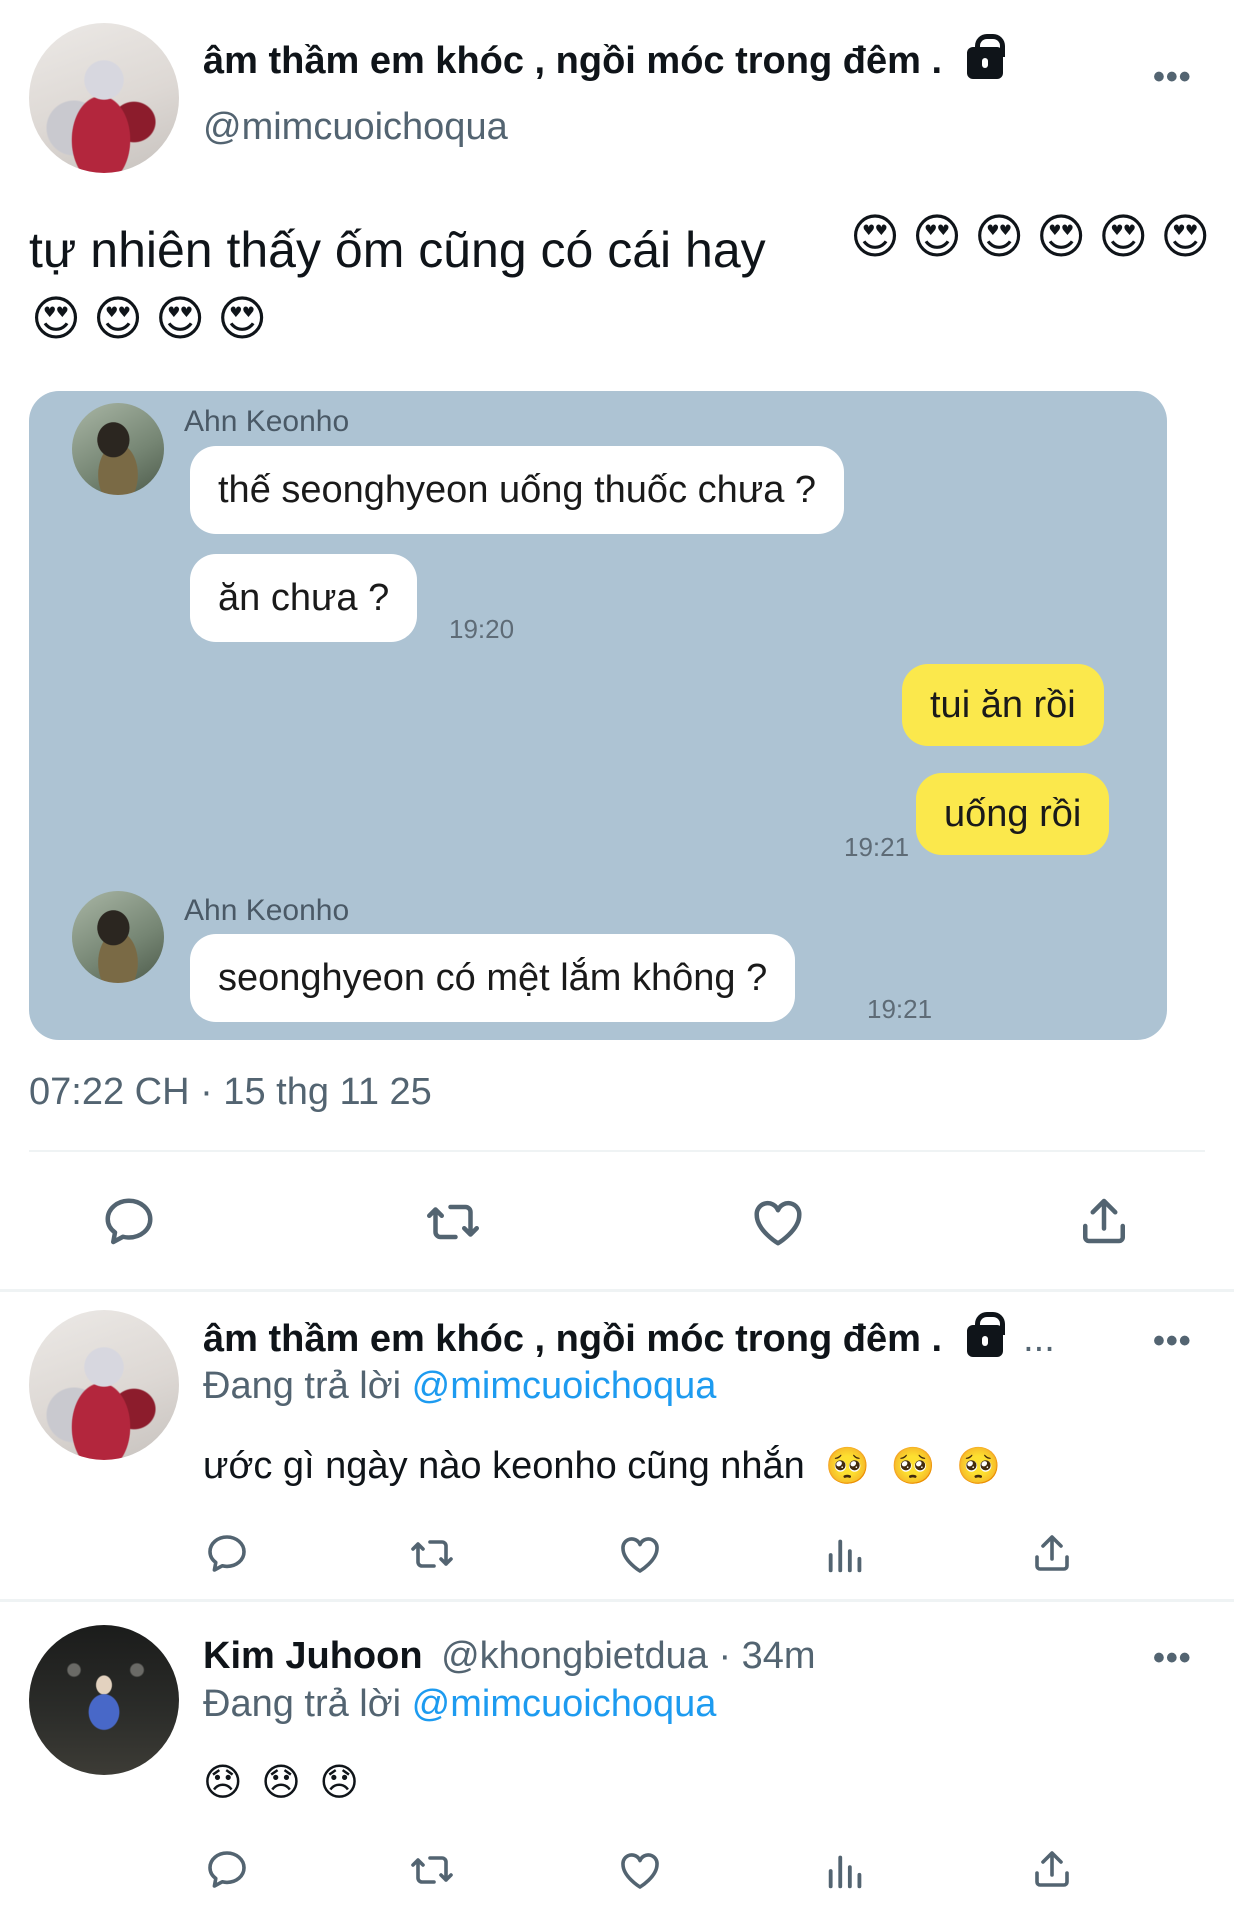  What do you see at coordinates (617, 1151) in the screenshot?
I see `divider` at bounding box center [617, 1151].